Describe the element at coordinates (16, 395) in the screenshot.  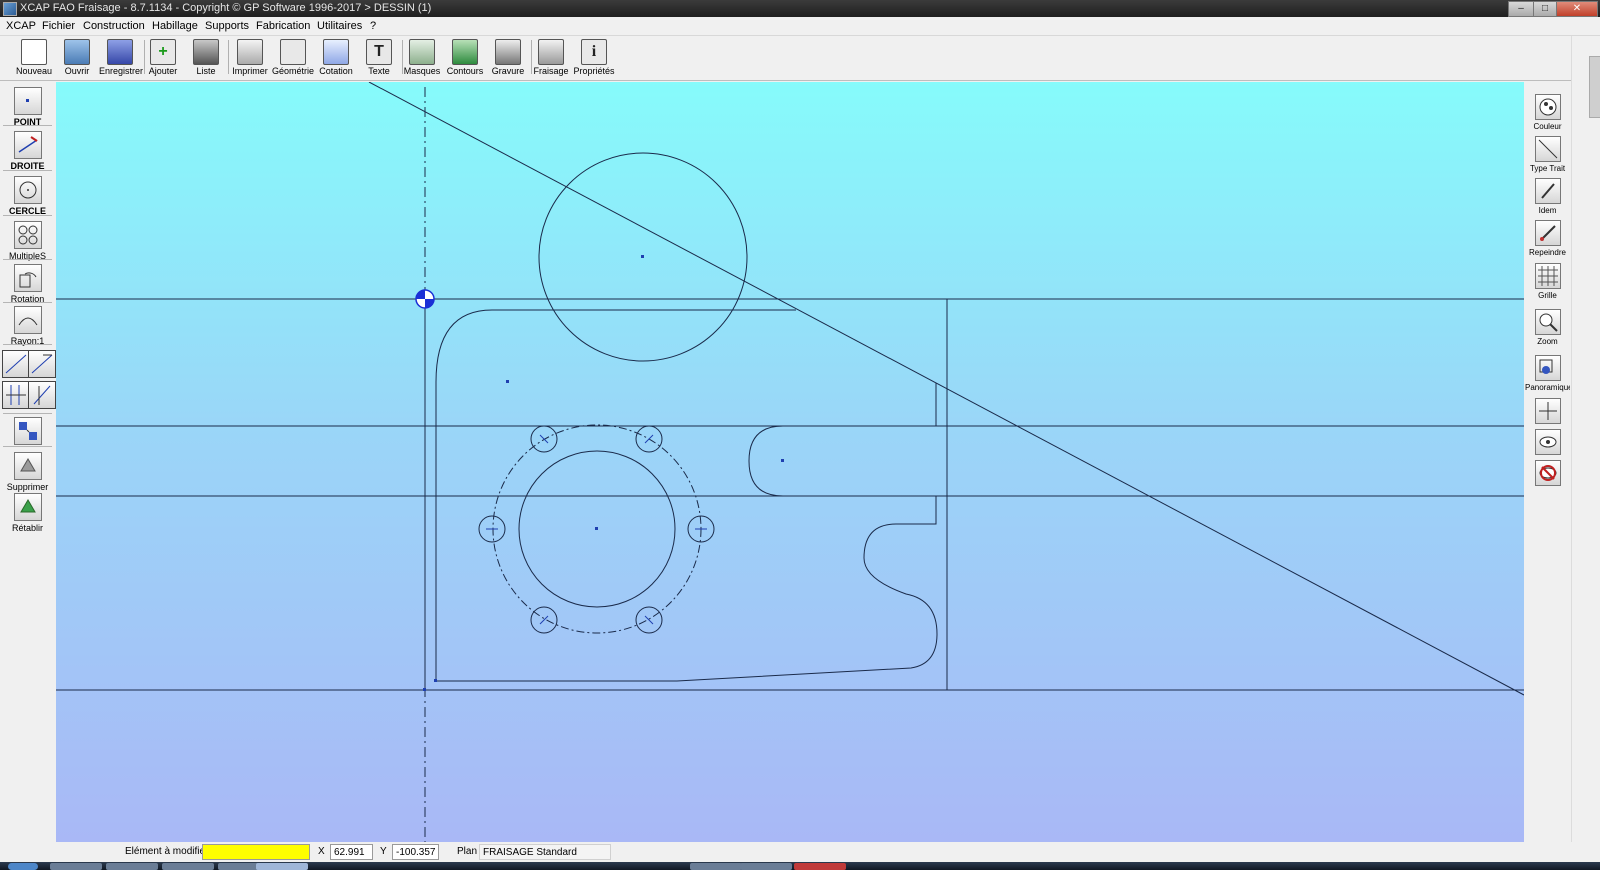
I see `parallel-tool` at that location.